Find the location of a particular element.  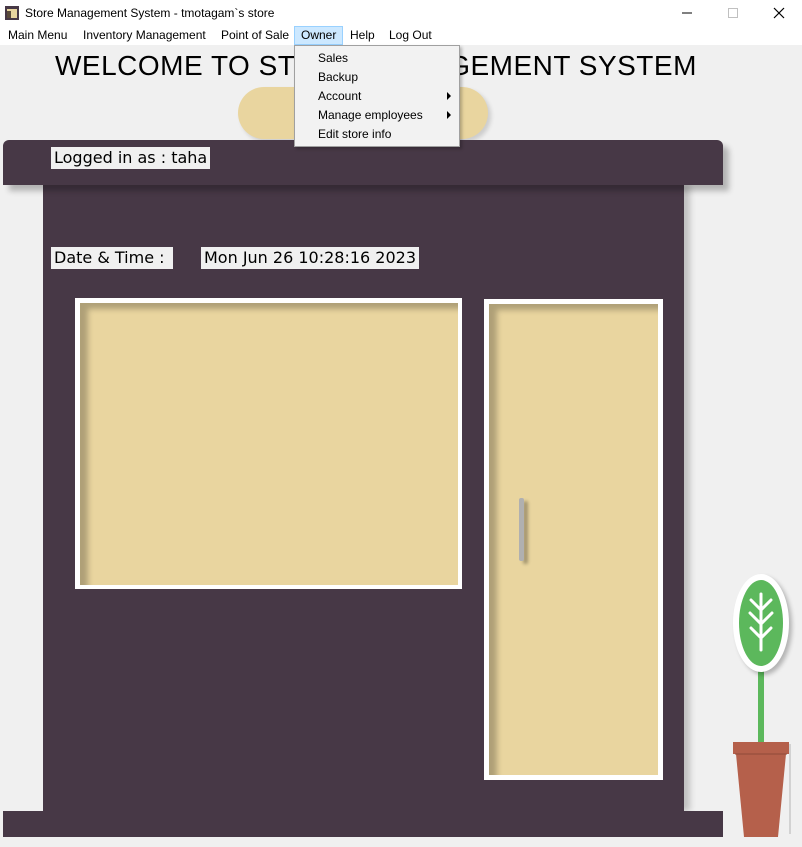

dropdown-item-manage-employees: Manage employees is located at coordinates (370, 115).